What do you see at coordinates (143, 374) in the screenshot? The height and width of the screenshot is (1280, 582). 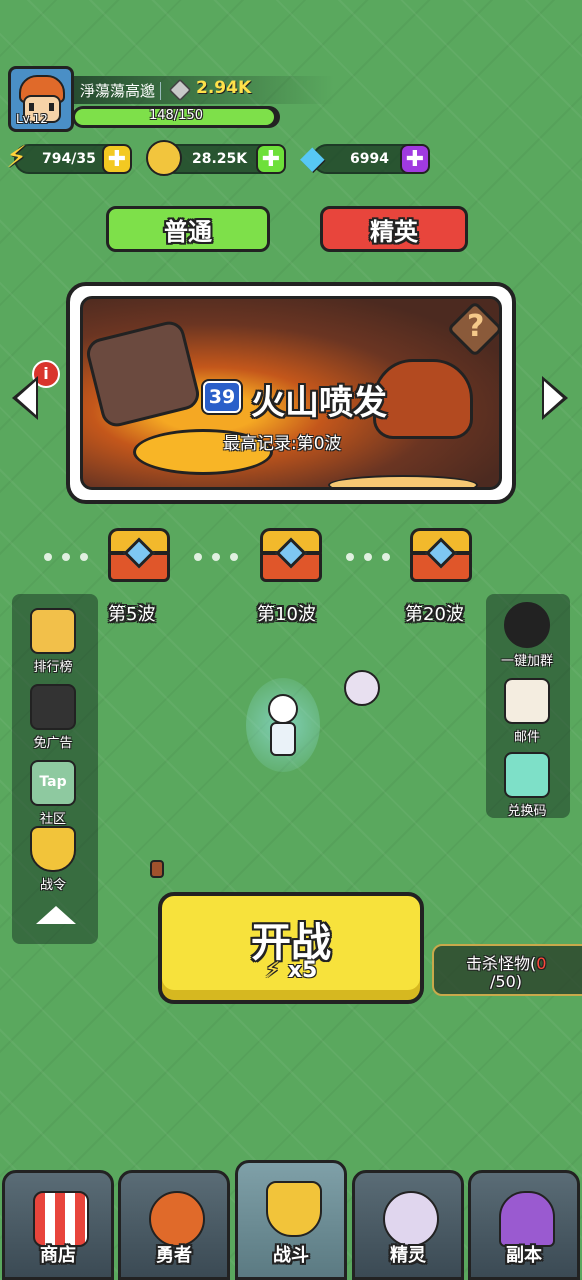 I see `rock-shape` at bounding box center [143, 374].